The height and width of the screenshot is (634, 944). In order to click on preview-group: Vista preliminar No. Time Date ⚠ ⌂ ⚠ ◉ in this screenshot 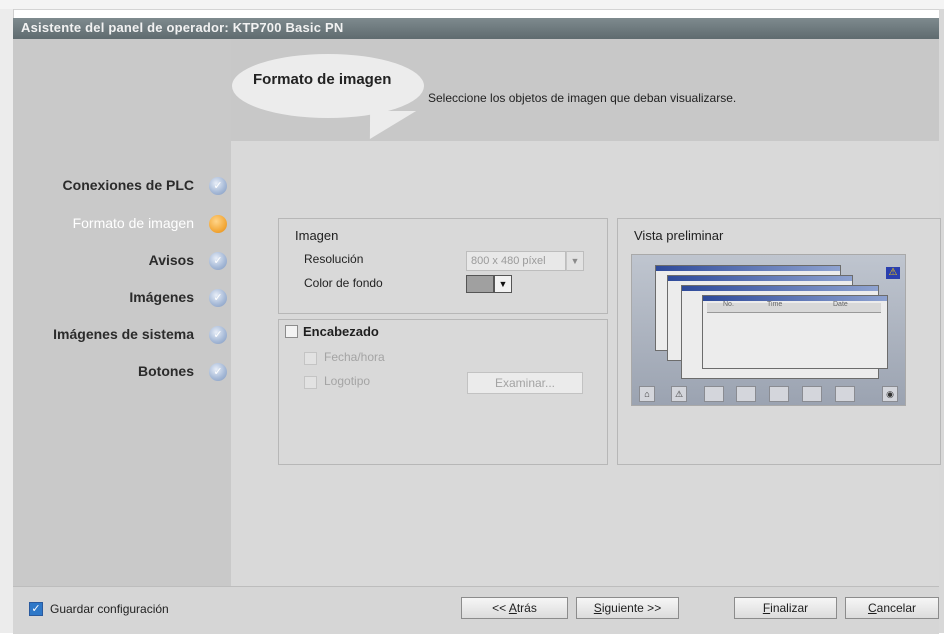, I will do `click(779, 341)`.